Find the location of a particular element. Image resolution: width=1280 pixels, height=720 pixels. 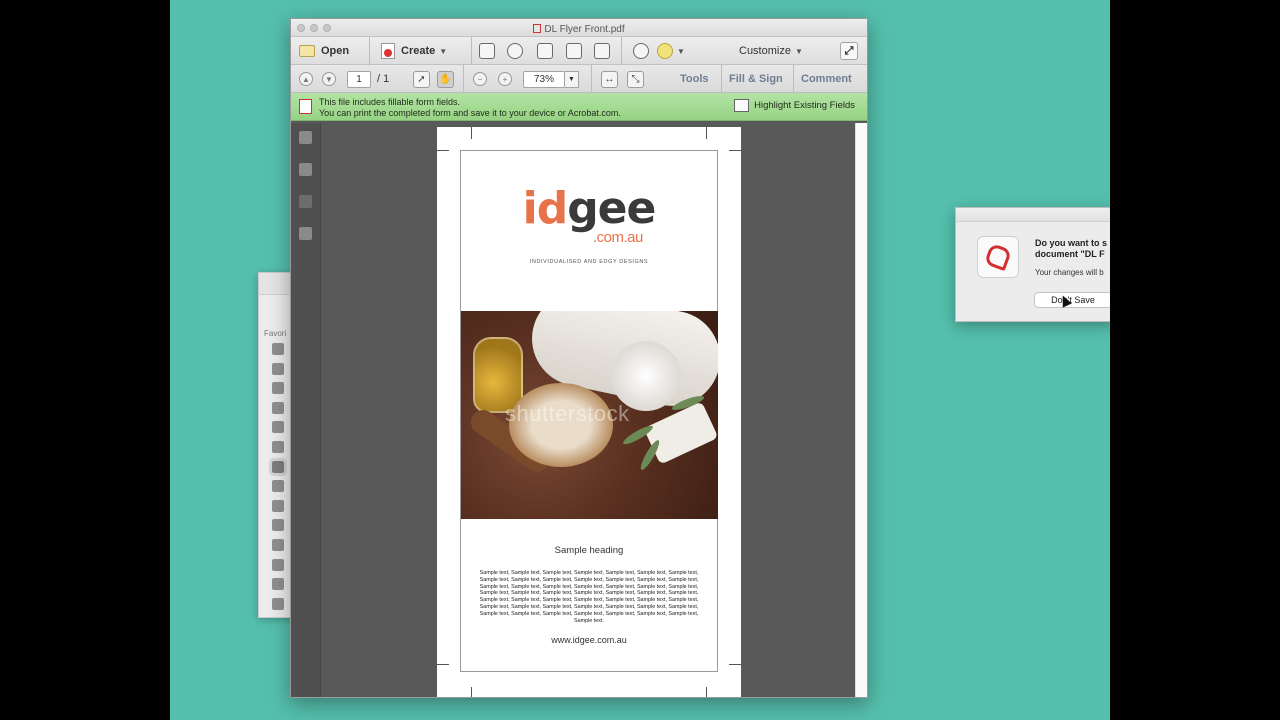

soap-bar-shape is located at coordinates (680, 433).